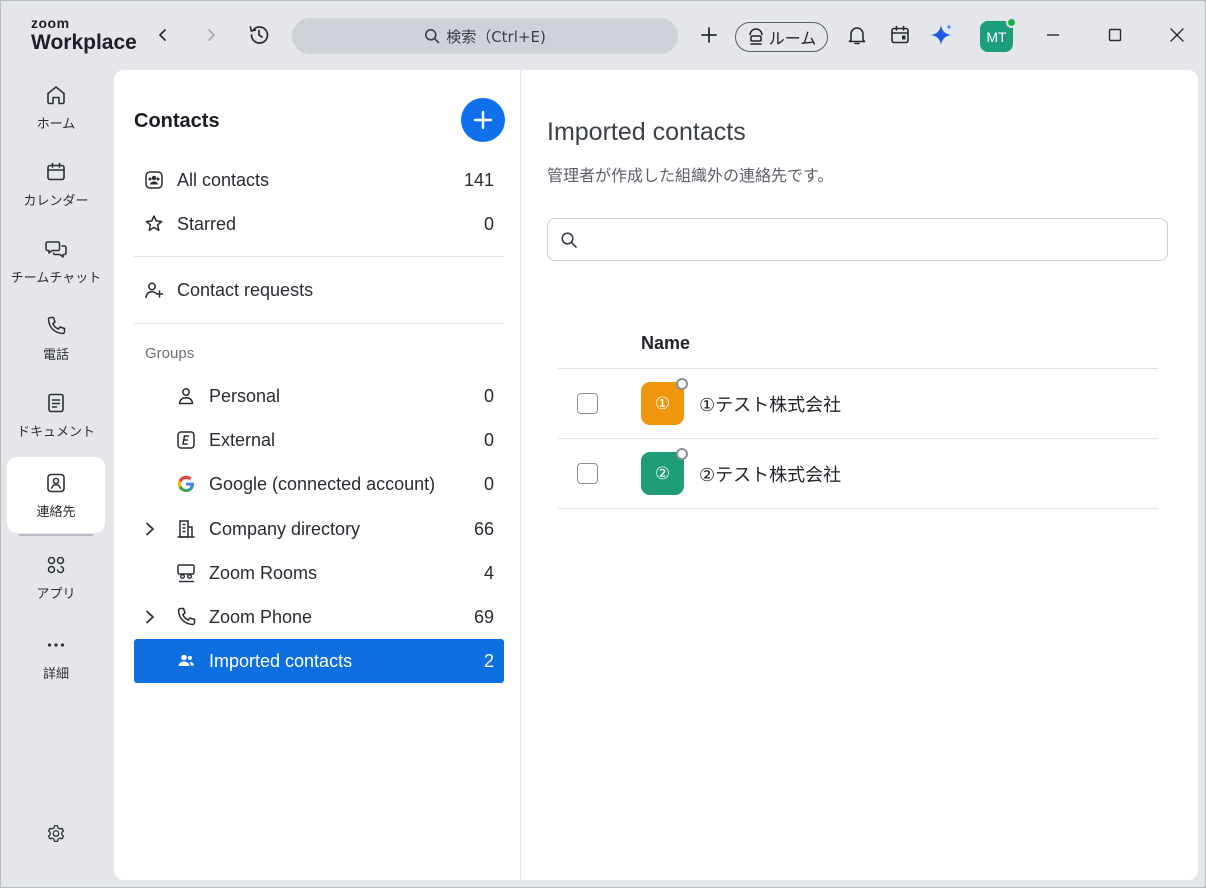 The width and height of the screenshot is (1206, 888). Describe the element at coordinates (770, 475) in the screenshot. I see `contact-name: ②テスト株式会社` at that location.